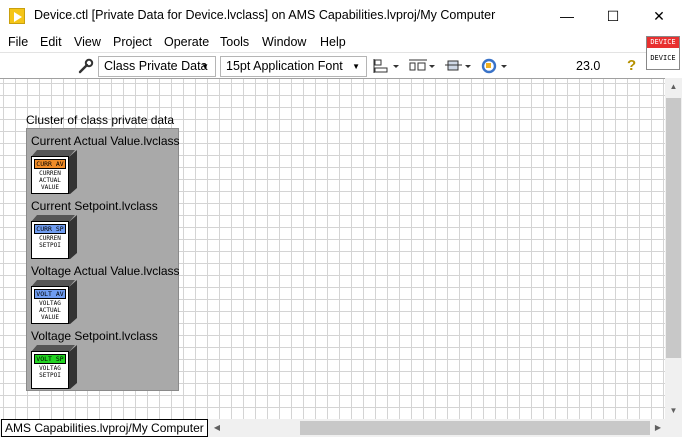 The width and height of the screenshot is (682, 437). I want to click on class-icon-voltage-setpoint: VOLT SP VOLTAG SETPOI, so click(54, 368).